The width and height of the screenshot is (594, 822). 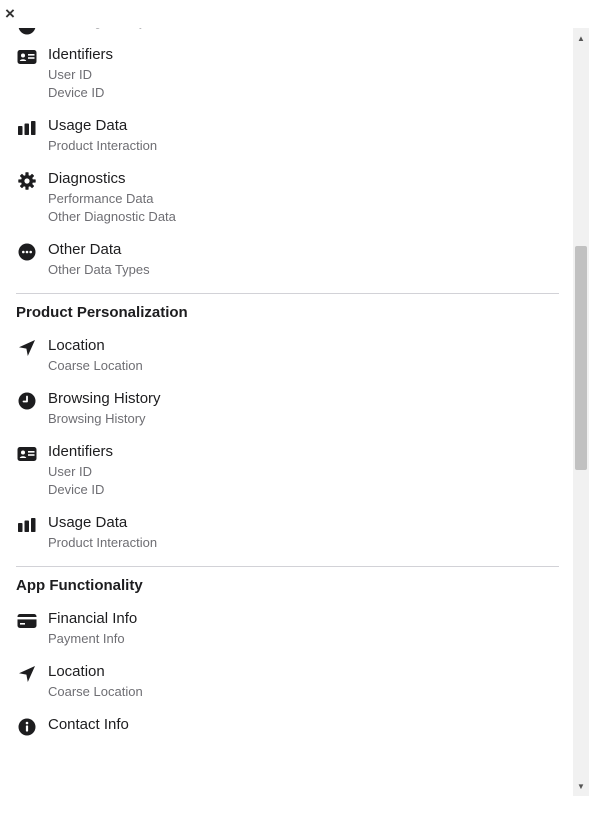 I want to click on section-title-app-functionality: App Functionality, so click(x=79, y=585).